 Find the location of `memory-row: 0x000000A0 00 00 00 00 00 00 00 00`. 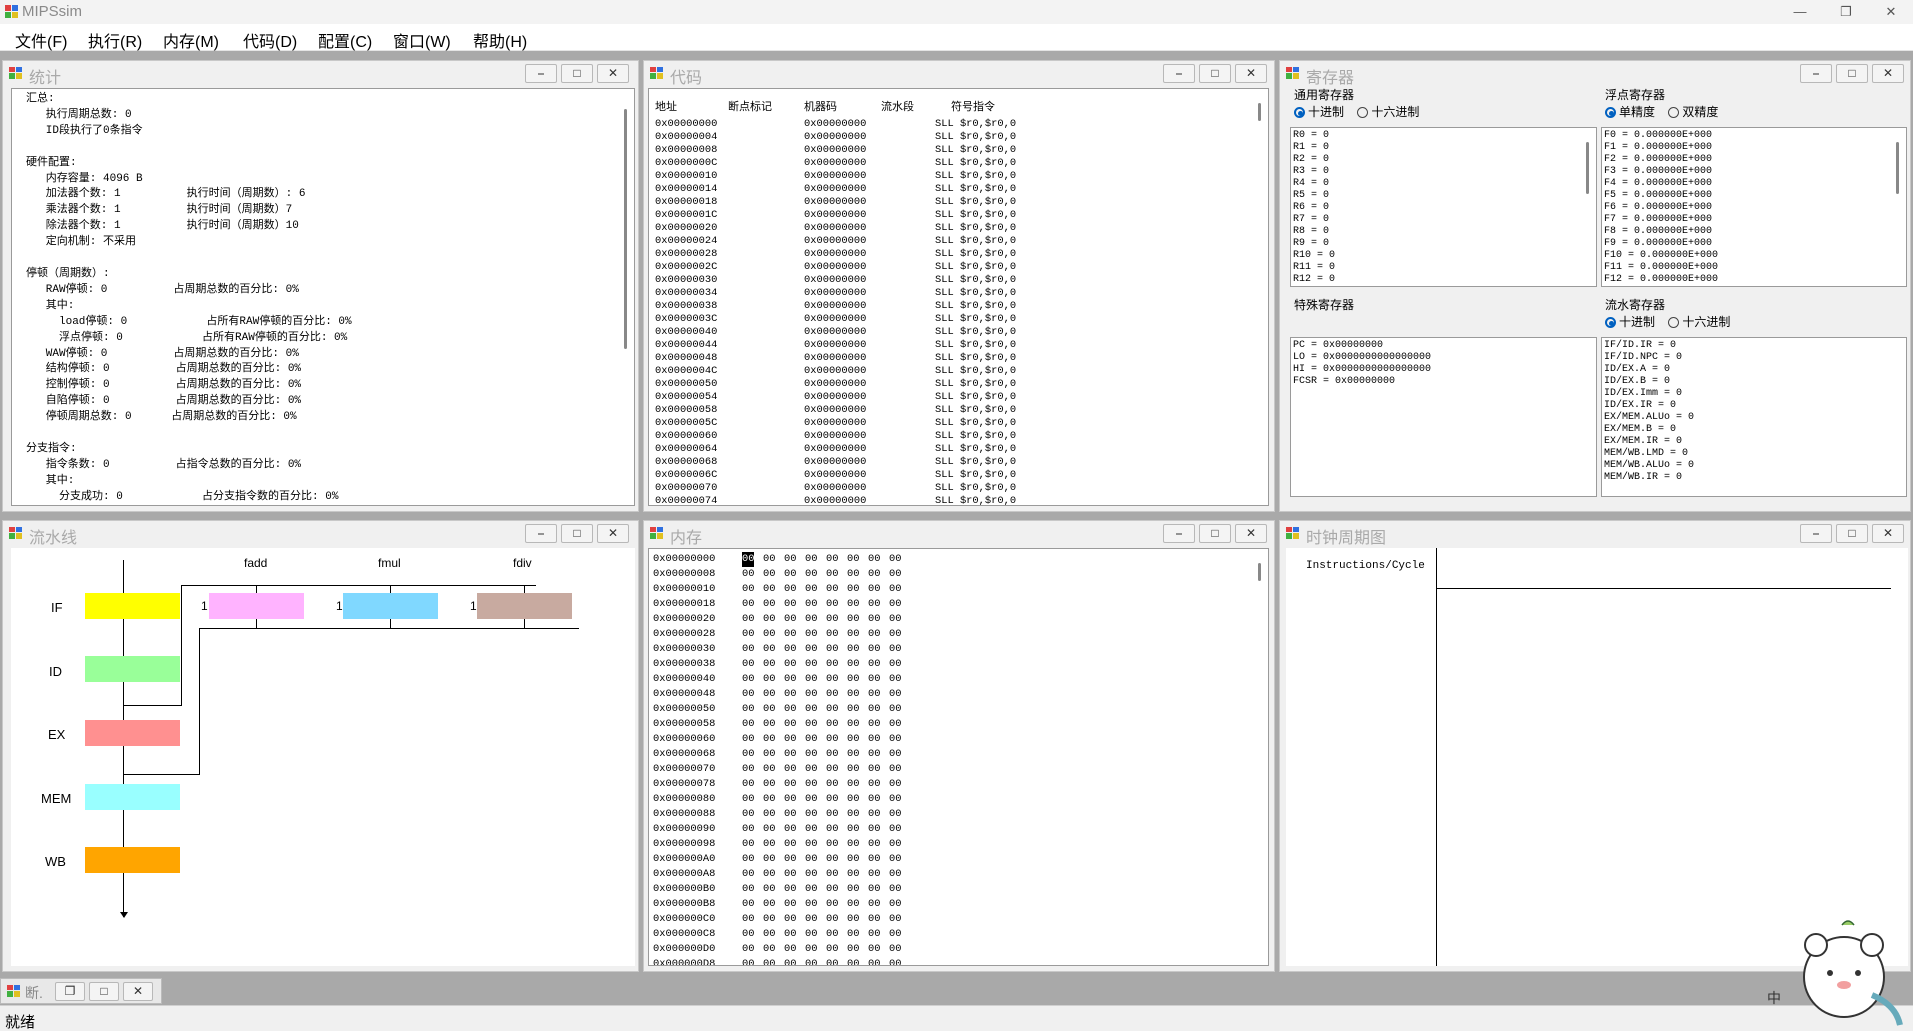

memory-row: 0x000000A0 00 00 00 00 00 00 00 00 is located at coordinates (777, 859).